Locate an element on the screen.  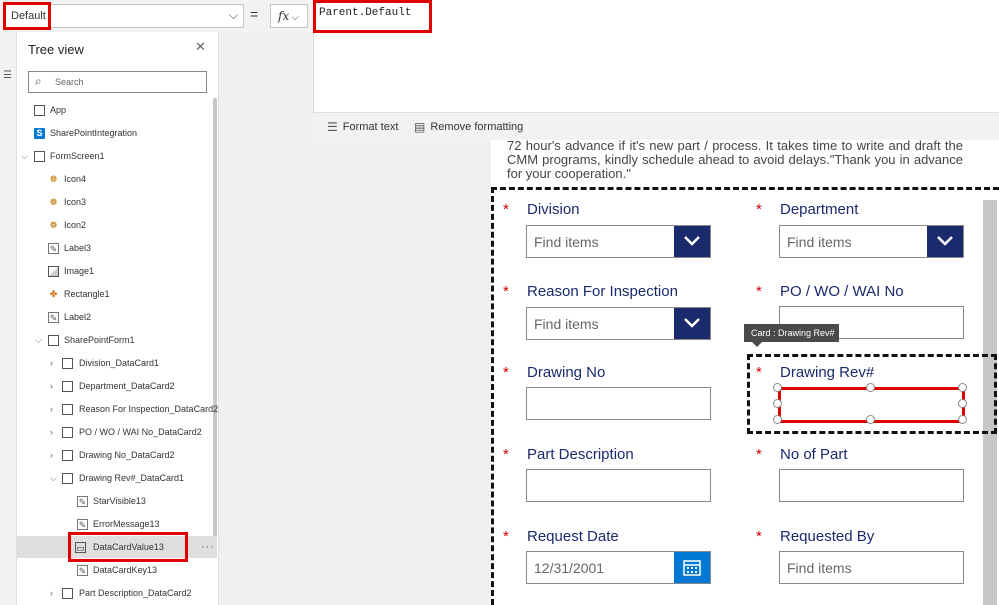
format-text-button: ☰ Format text is located at coordinates (362, 127).